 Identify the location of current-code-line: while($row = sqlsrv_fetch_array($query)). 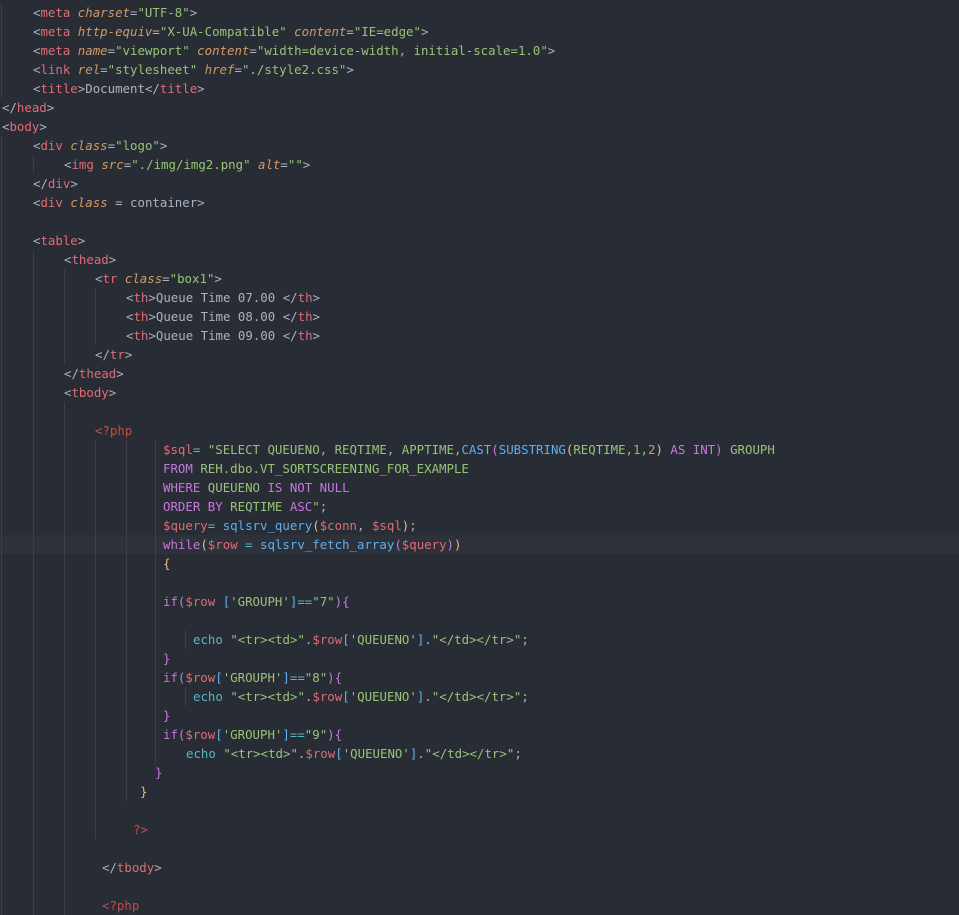
(479, 544).